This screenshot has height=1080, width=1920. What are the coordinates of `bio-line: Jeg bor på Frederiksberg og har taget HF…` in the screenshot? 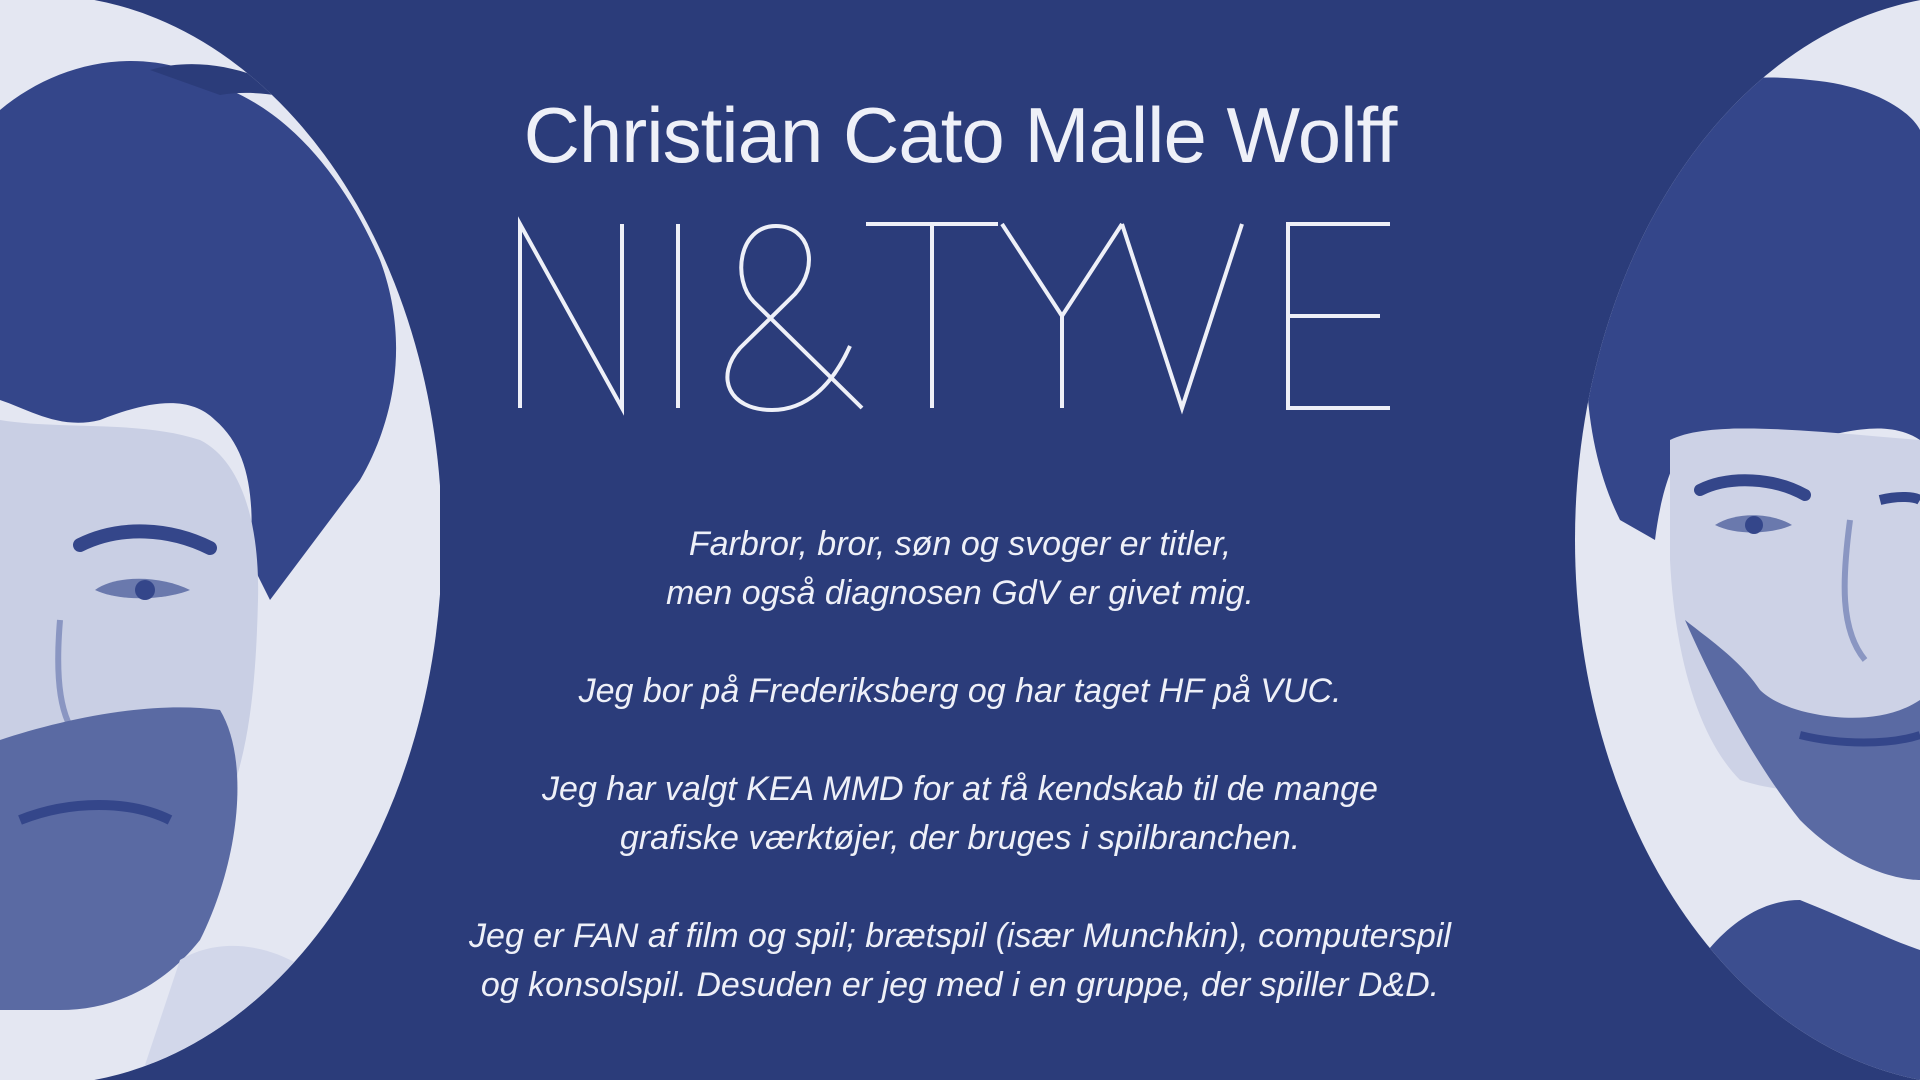 It's located at (960, 691).